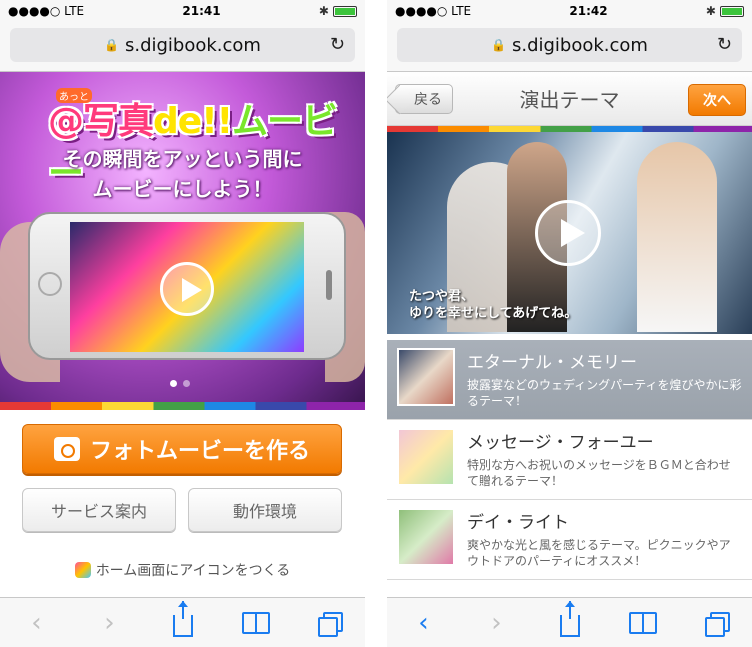 Image resolution: width=752 pixels, height=647 pixels. Describe the element at coordinates (518, 523) in the screenshot. I see `theme-name: デイ・ライト` at that location.